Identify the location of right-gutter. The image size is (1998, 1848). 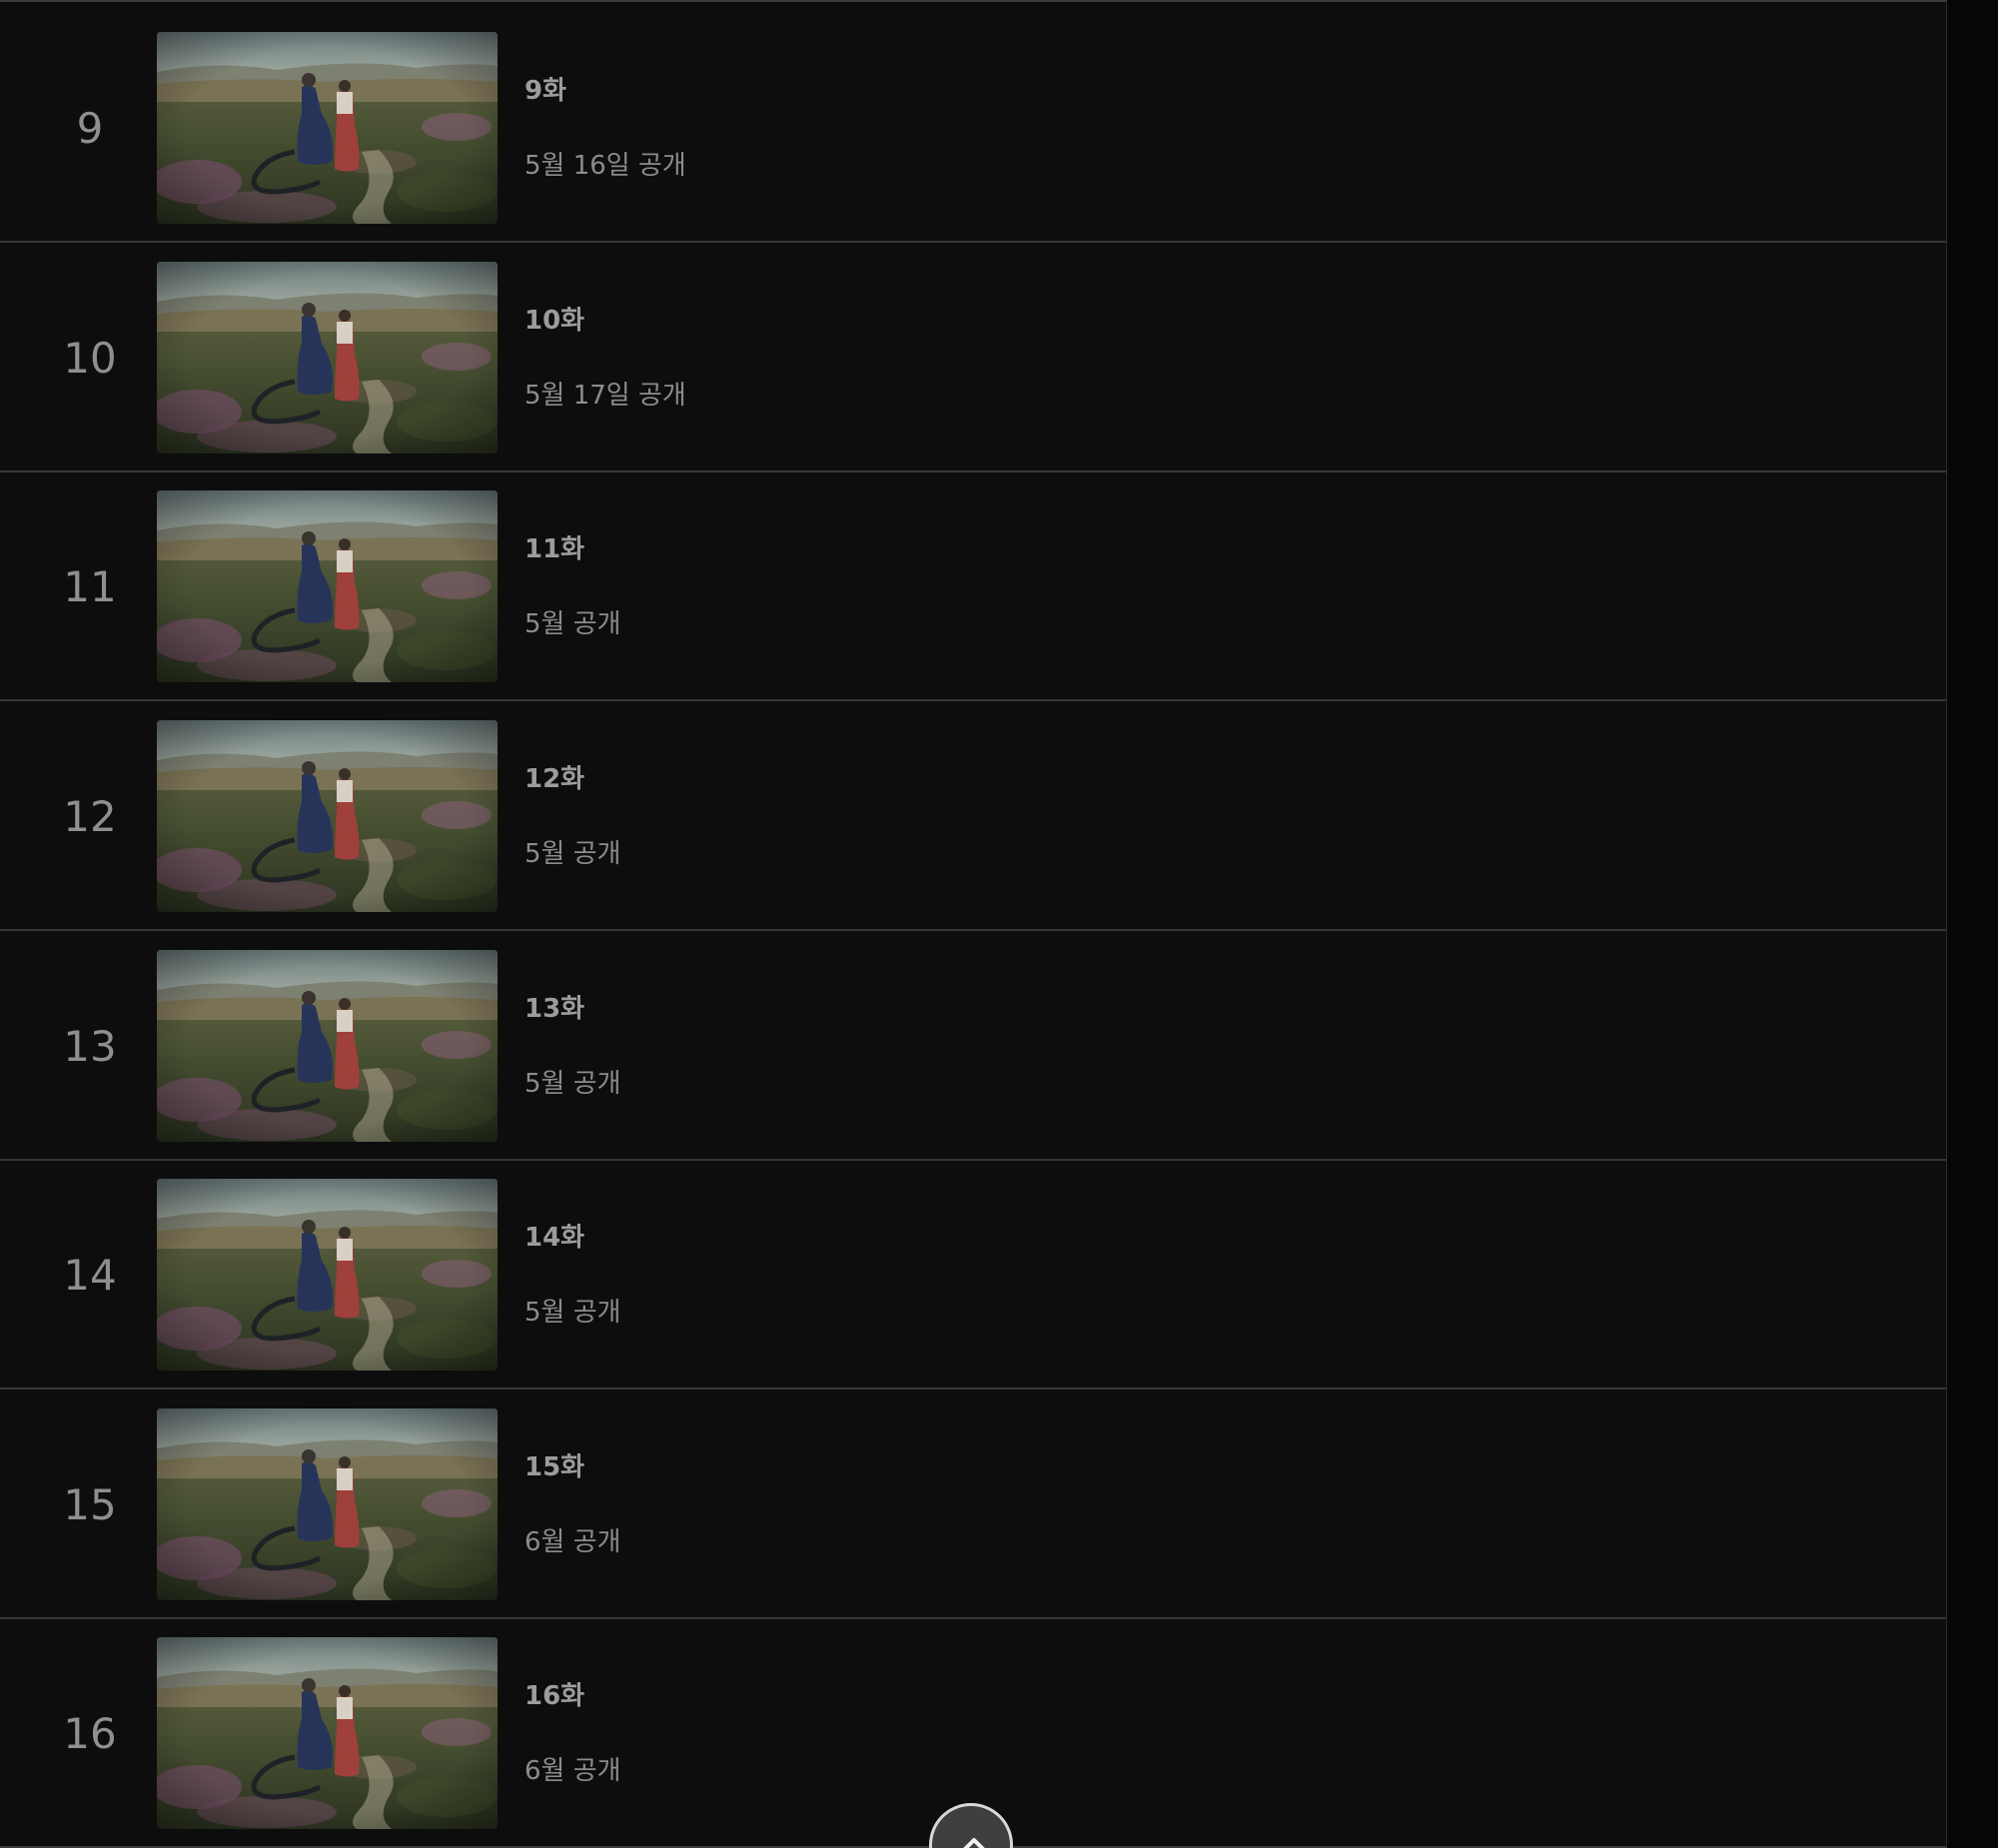
(1973, 924).